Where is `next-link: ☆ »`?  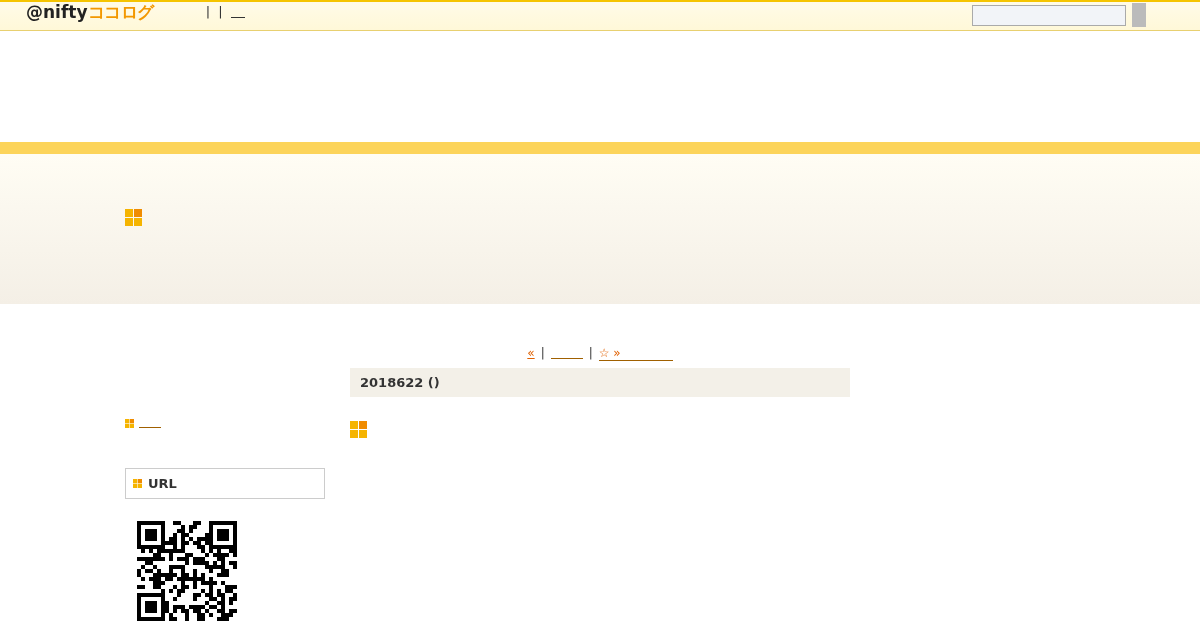 next-link: ☆ » is located at coordinates (635, 353).